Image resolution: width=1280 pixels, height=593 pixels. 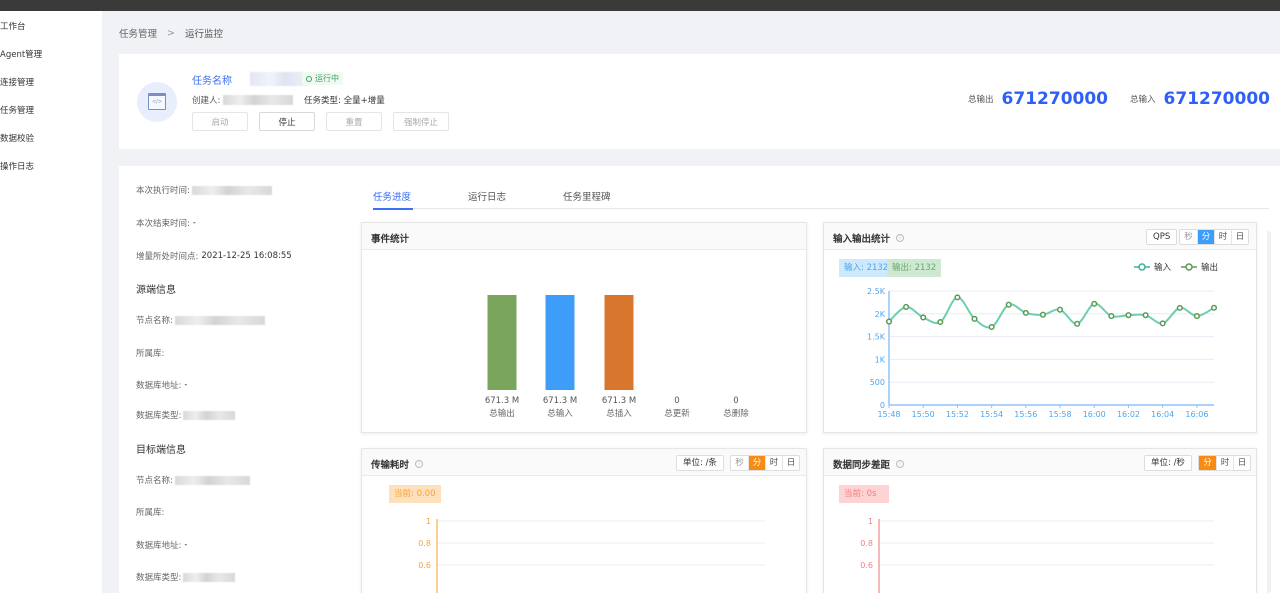 What do you see at coordinates (487, 196) in the screenshot?
I see `tab-run-log: 运行日志` at bounding box center [487, 196].